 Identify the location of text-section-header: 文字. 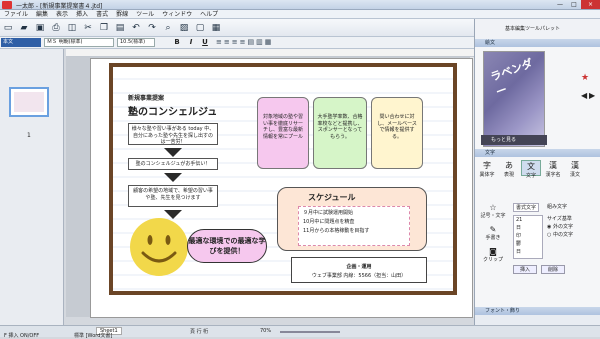
(537, 153).